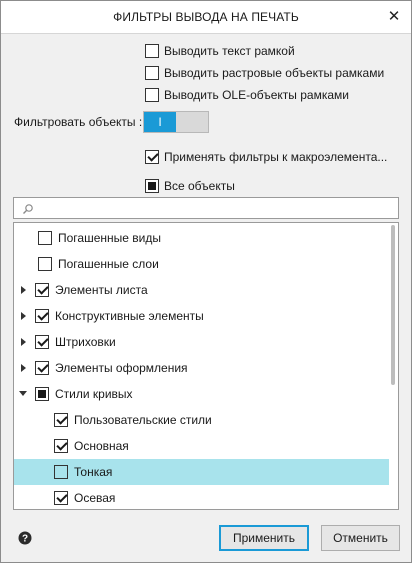  What do you see at coordinates (274, 73) in the screenshot?
I see `checkbox-label: Выводить растровые объекты рамками` at bounding box center [274, 73].